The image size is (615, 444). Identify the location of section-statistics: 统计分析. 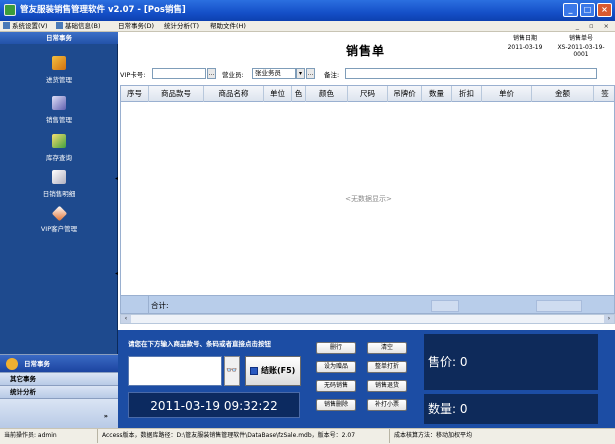
(59, 391).